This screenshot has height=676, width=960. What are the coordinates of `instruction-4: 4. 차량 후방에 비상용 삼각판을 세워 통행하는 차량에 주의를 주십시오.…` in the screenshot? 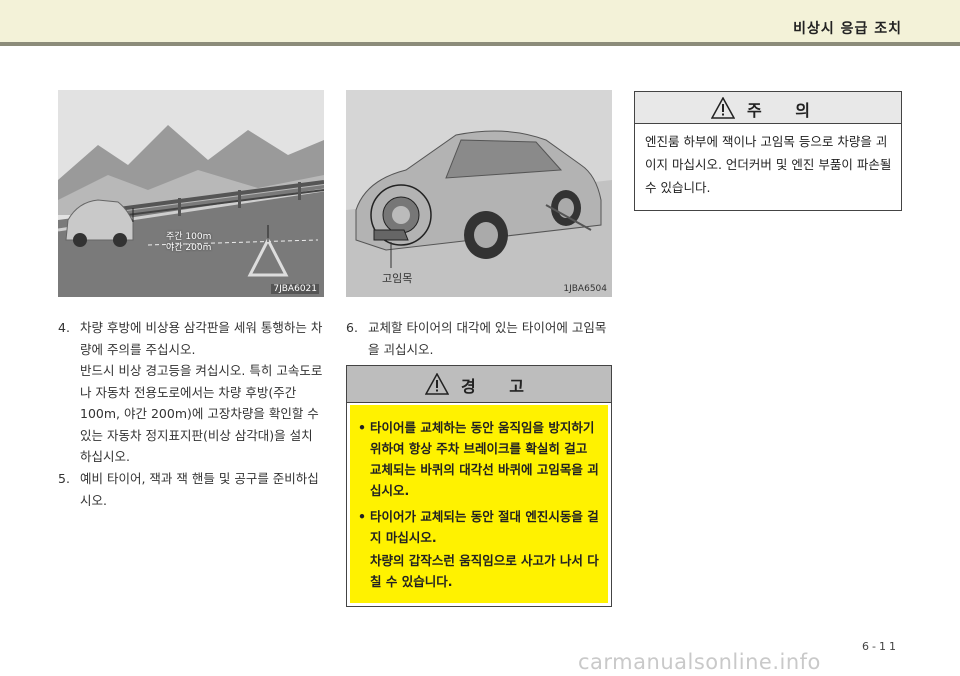 It's located at (191, 392).